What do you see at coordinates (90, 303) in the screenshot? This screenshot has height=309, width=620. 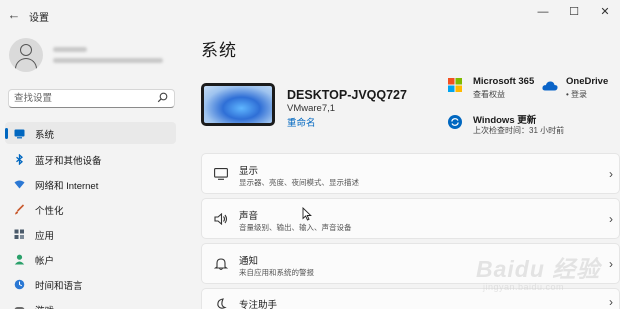 I see `sidebar-item-gaming: 游戏` at bounding box center [90, 303].